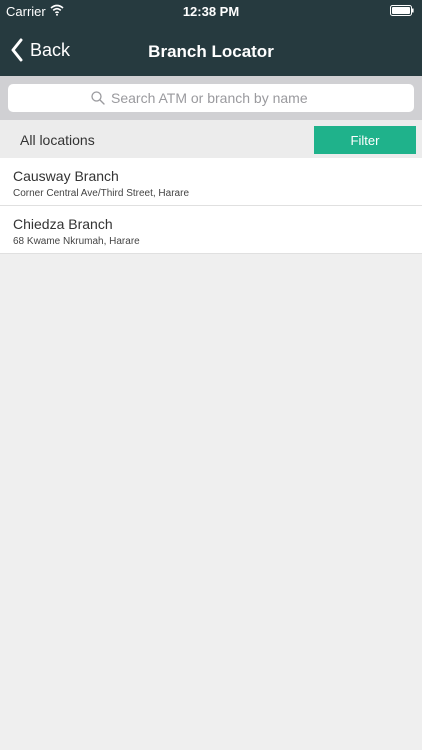  I want to click on search-area, so click(211, 98).